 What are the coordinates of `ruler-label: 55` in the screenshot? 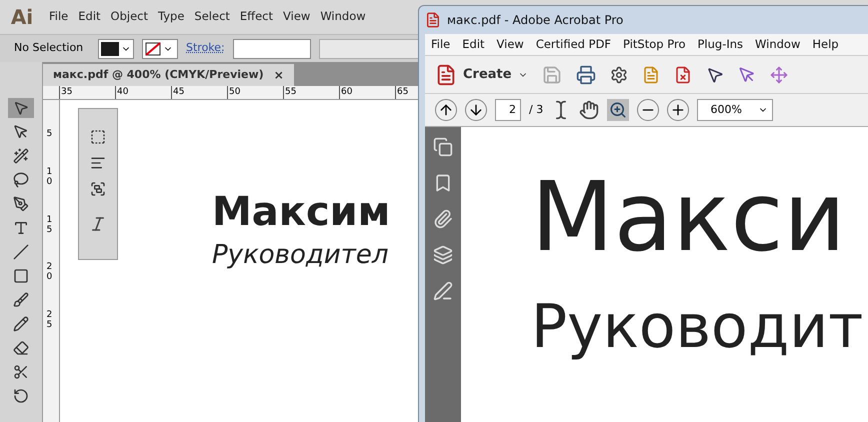 It's located at (311, 92).